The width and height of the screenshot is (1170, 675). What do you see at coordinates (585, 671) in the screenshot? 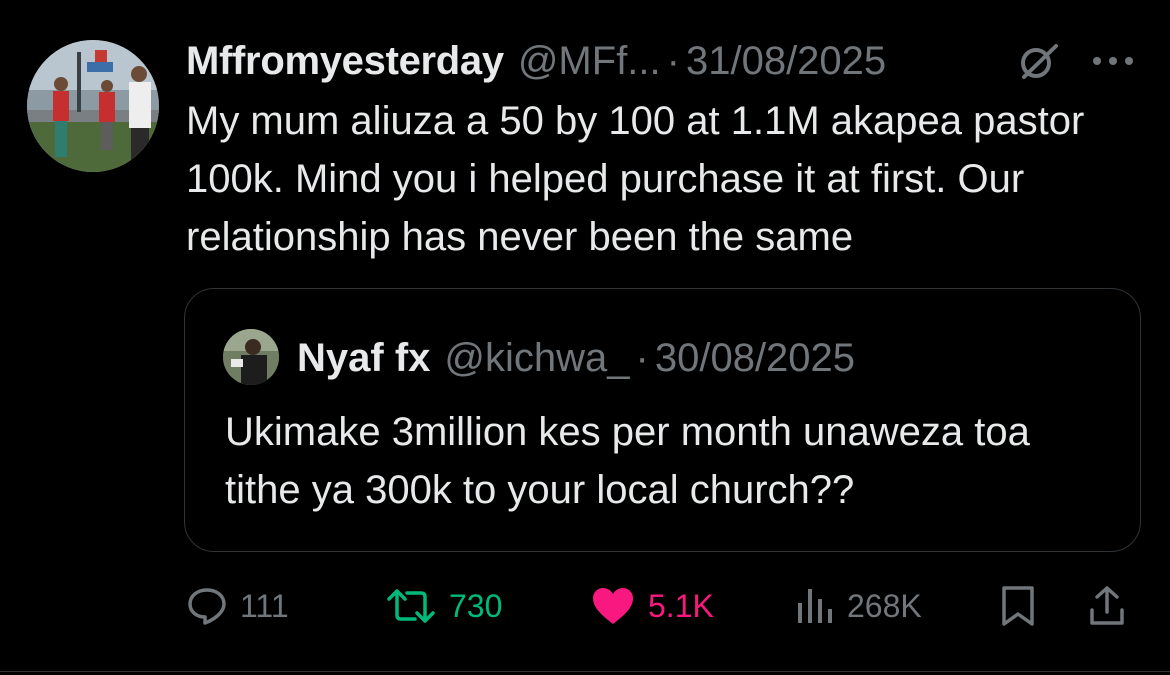
I see `divider` at bounding box center [585, 671].